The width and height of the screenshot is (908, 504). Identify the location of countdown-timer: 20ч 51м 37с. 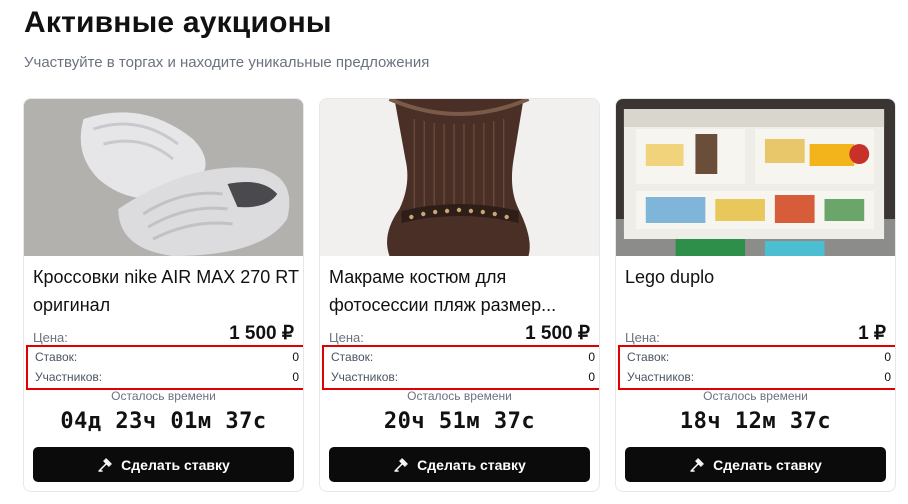
(459, 421).